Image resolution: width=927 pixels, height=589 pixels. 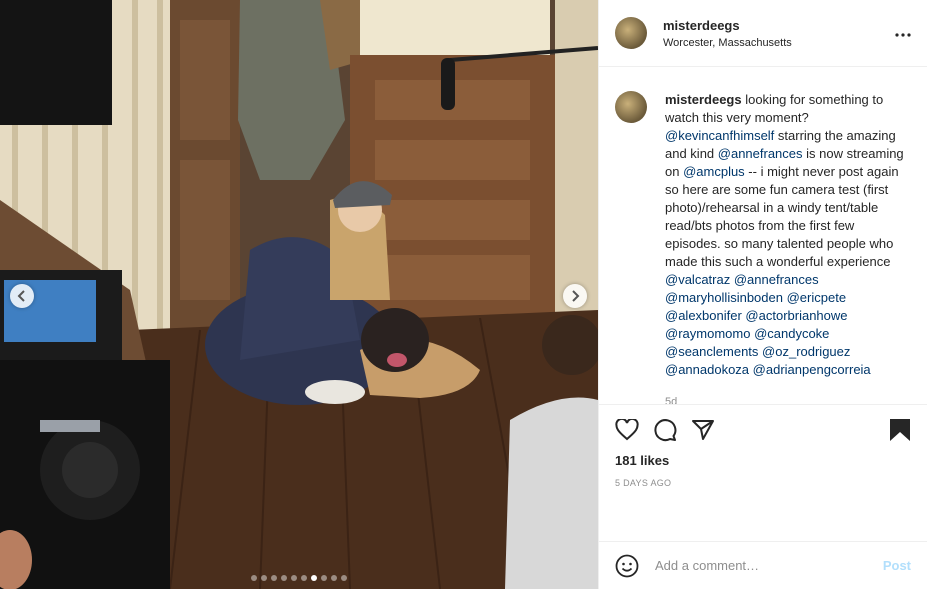 I want to click on comment-icon, so click(x=665, y=430).